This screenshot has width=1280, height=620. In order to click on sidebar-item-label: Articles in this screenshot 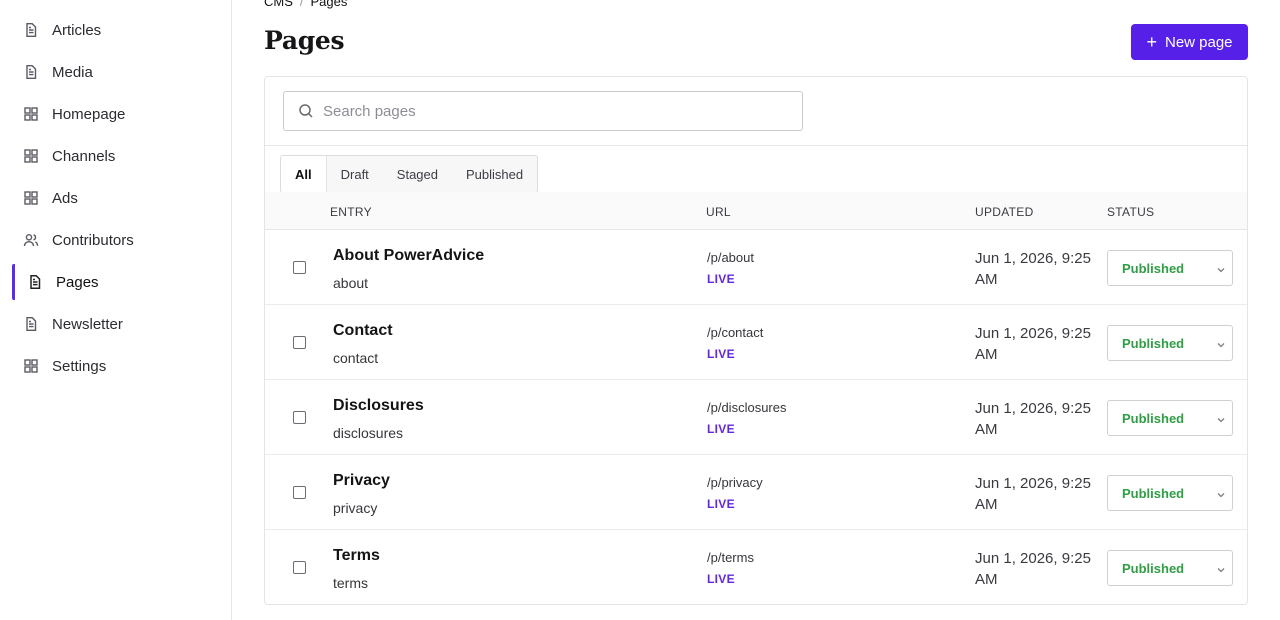, I will do `click(77, 30)`.